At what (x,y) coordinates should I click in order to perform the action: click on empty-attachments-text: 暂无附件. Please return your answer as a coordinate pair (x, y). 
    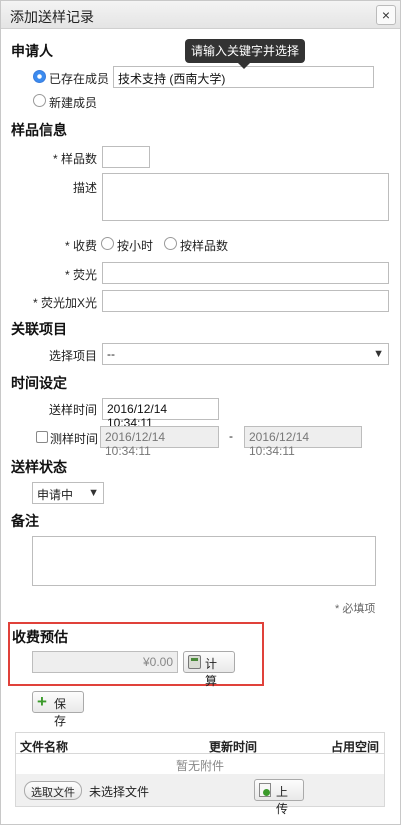
    Looking at the image, I should click on (200, 766).